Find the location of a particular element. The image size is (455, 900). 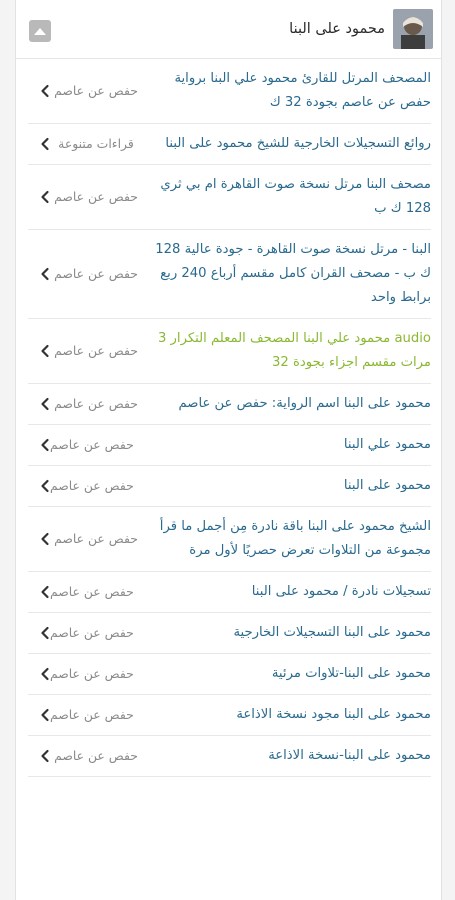

caret-up-icon is located at coordinates (40, 31).